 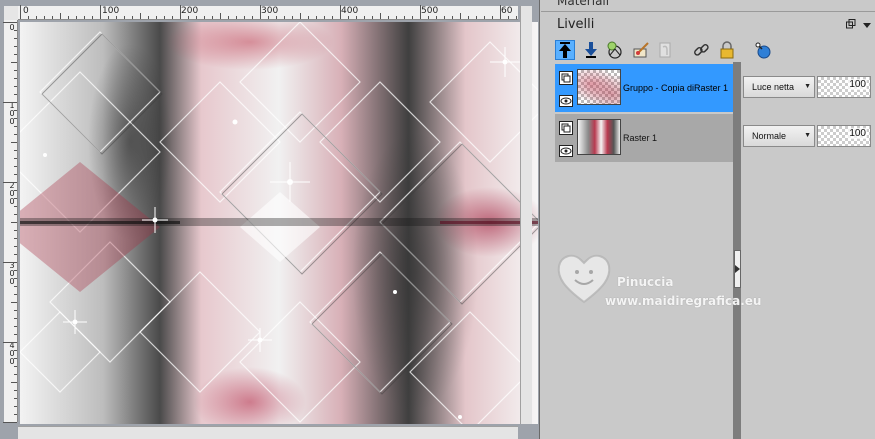 I want to click on layer-row-gruppo: Gruppo - Copia diRaster 1, so click(x=644, y=88).